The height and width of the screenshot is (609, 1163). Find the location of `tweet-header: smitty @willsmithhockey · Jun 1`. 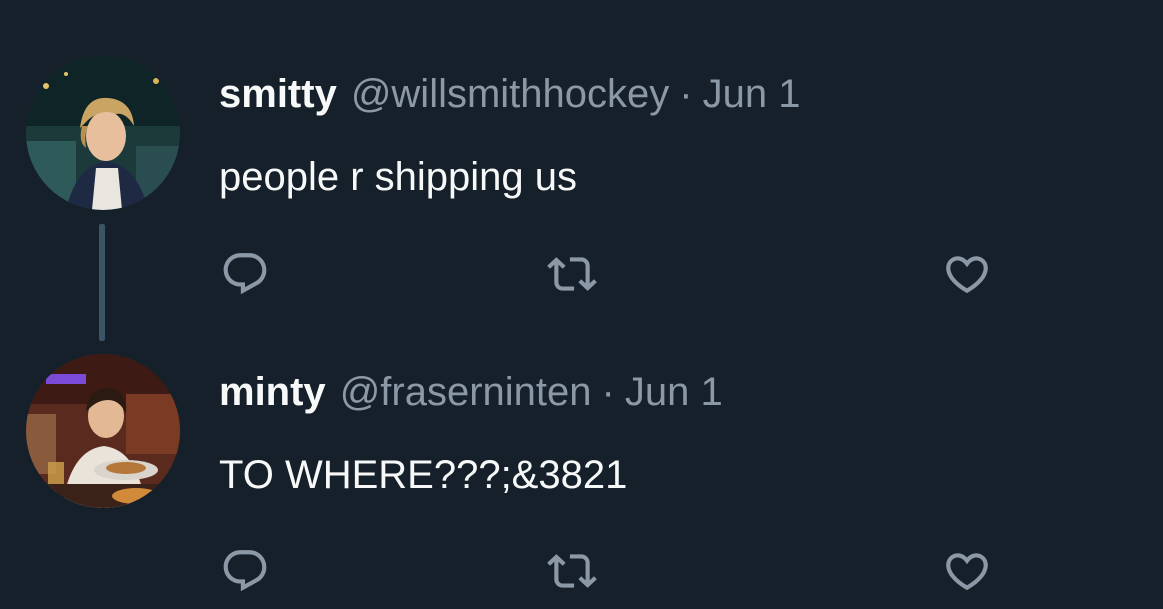

tweet-header: smitty @willsmithhockey · Jun 1 is located at coordinates (509, 94).